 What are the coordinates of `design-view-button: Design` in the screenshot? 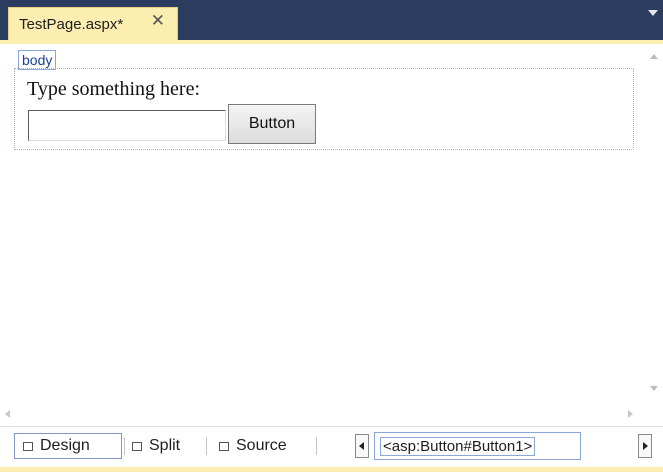 It's located at (68, 446).